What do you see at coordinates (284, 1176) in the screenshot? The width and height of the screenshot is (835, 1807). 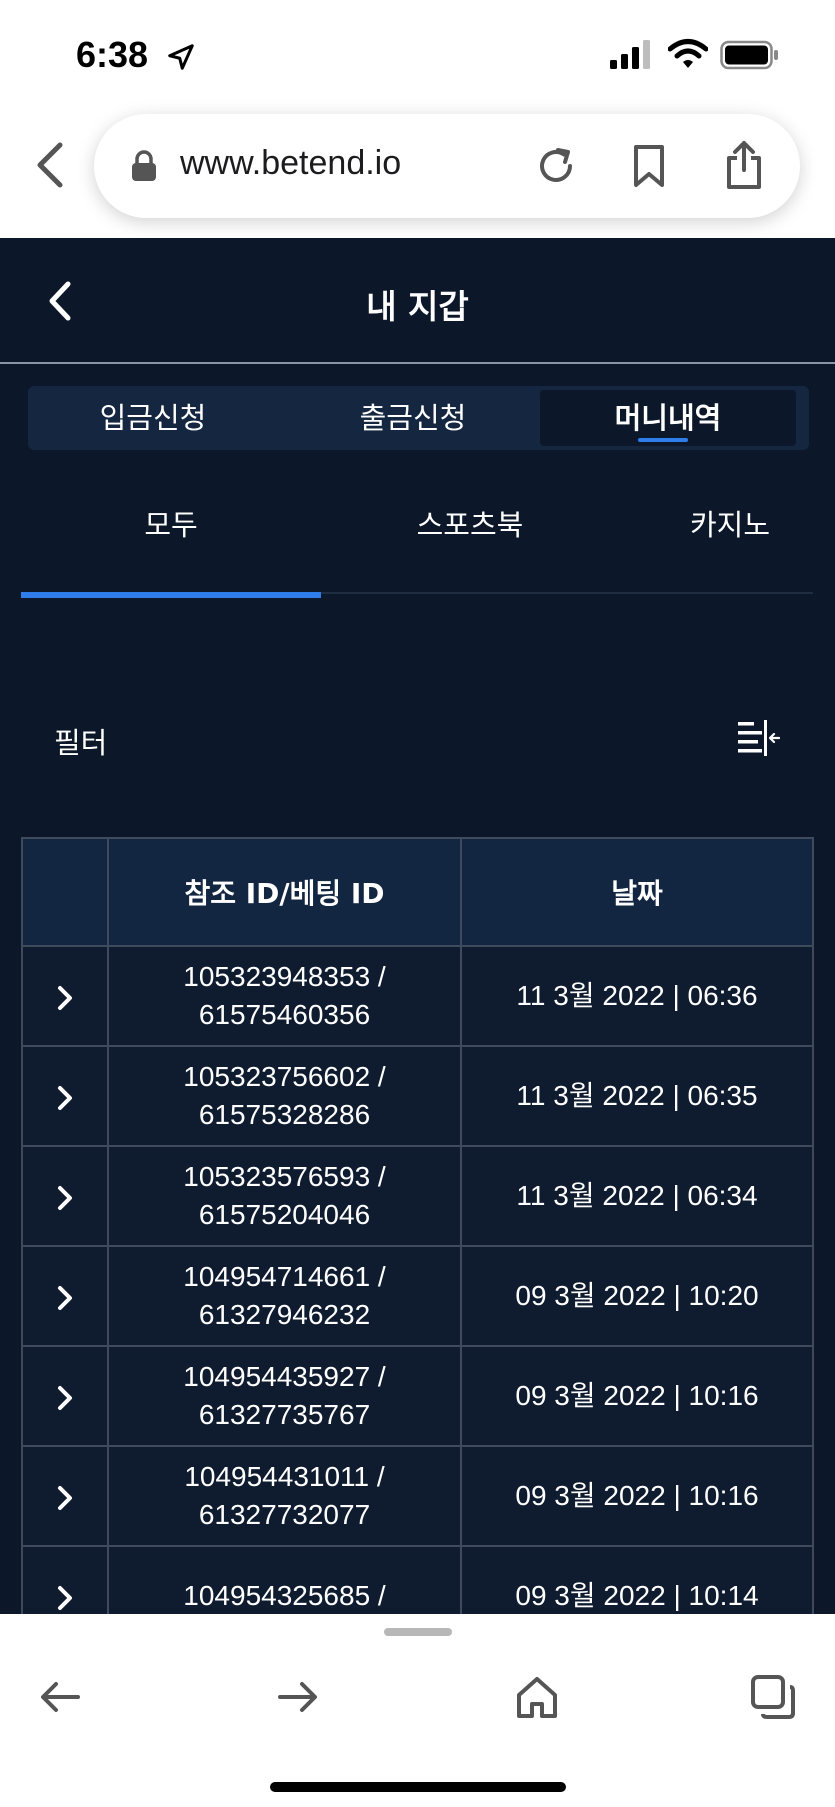 I see `reference-id: 105323576593 /` at bounding box center [284, 1176].